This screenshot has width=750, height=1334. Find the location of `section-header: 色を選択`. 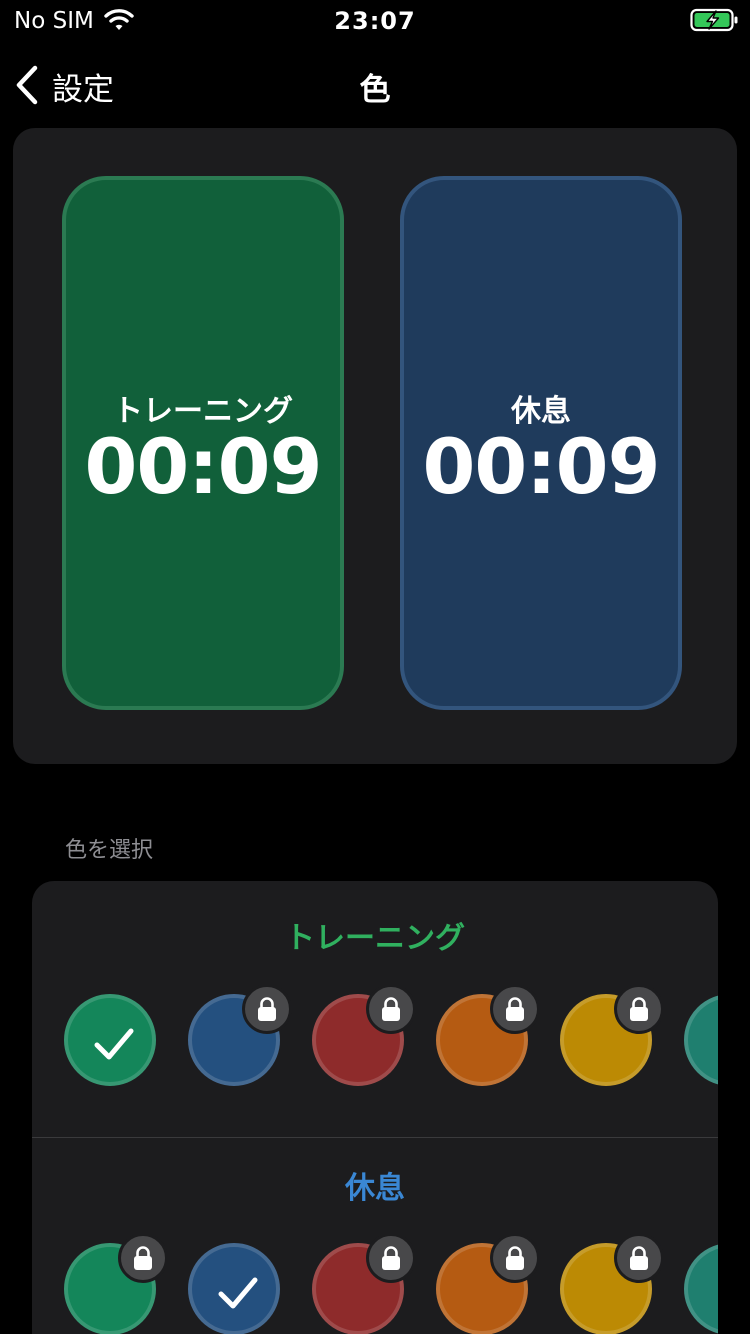

section-header: 色を選択 is located at coordinates (109, 850).